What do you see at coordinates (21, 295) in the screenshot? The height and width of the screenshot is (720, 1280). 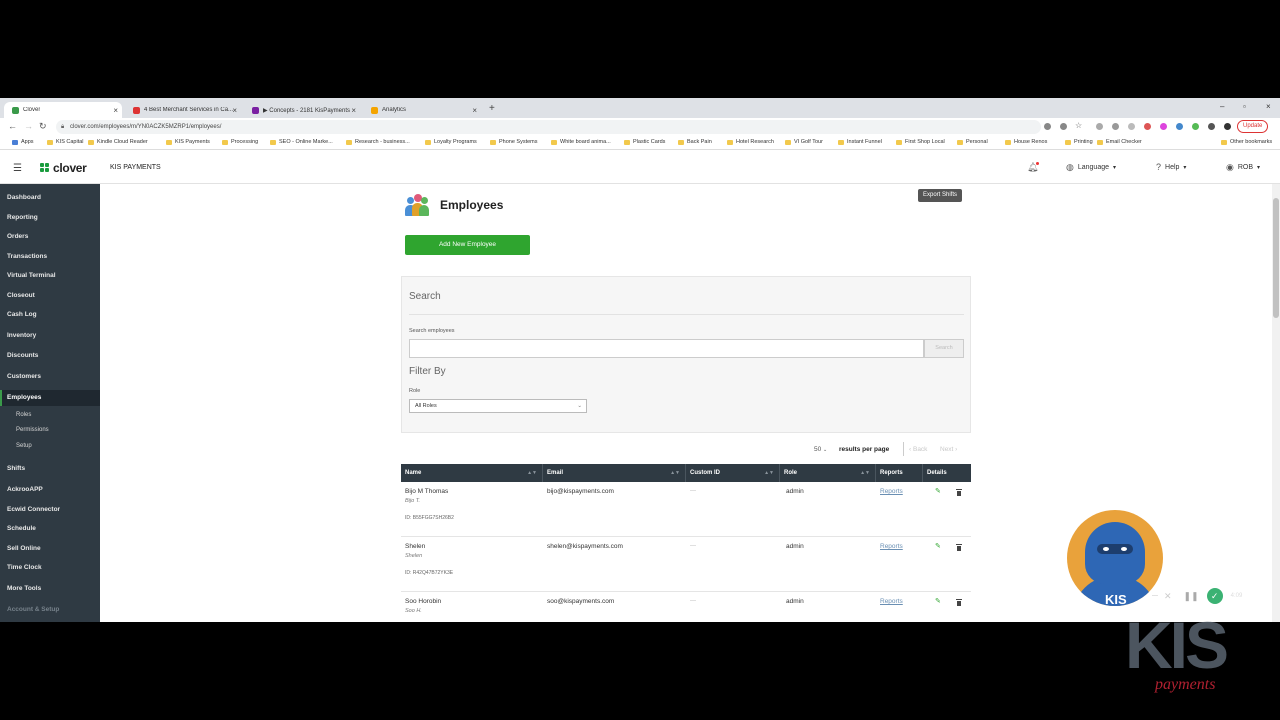 I see `sidebar-item-closeout: Closeout` at bounding box center [21, 295].